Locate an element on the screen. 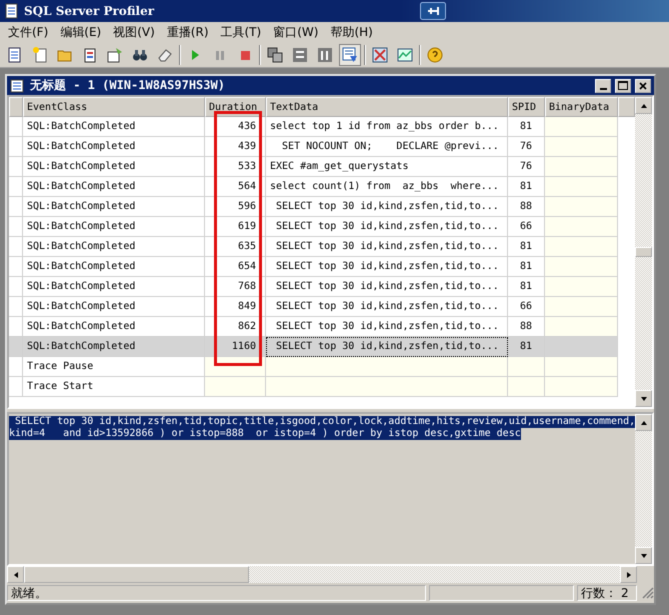 This screenshot has width=669, height=615. maximize-icon is located at coordinates (623, 85).